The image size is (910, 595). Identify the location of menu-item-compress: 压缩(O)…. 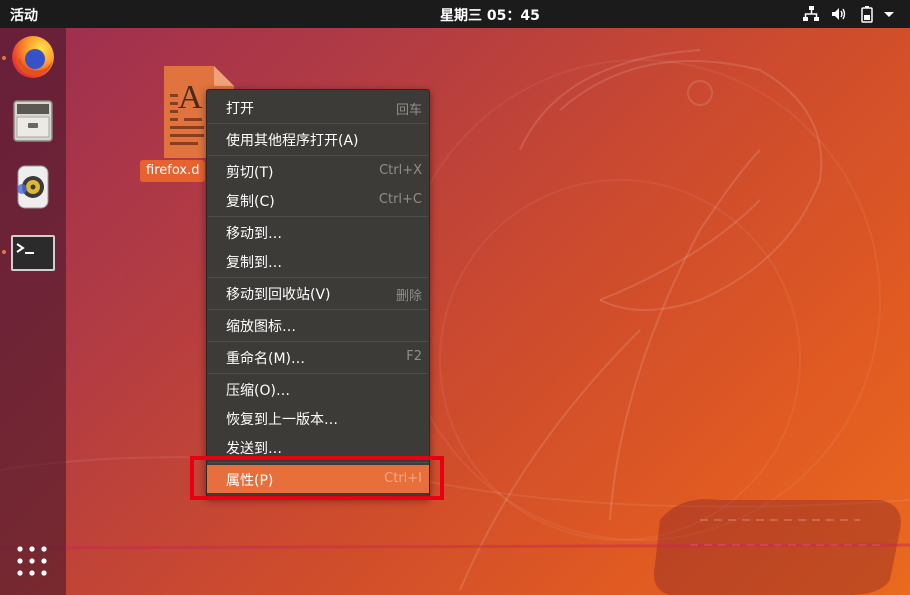
(318, 389).